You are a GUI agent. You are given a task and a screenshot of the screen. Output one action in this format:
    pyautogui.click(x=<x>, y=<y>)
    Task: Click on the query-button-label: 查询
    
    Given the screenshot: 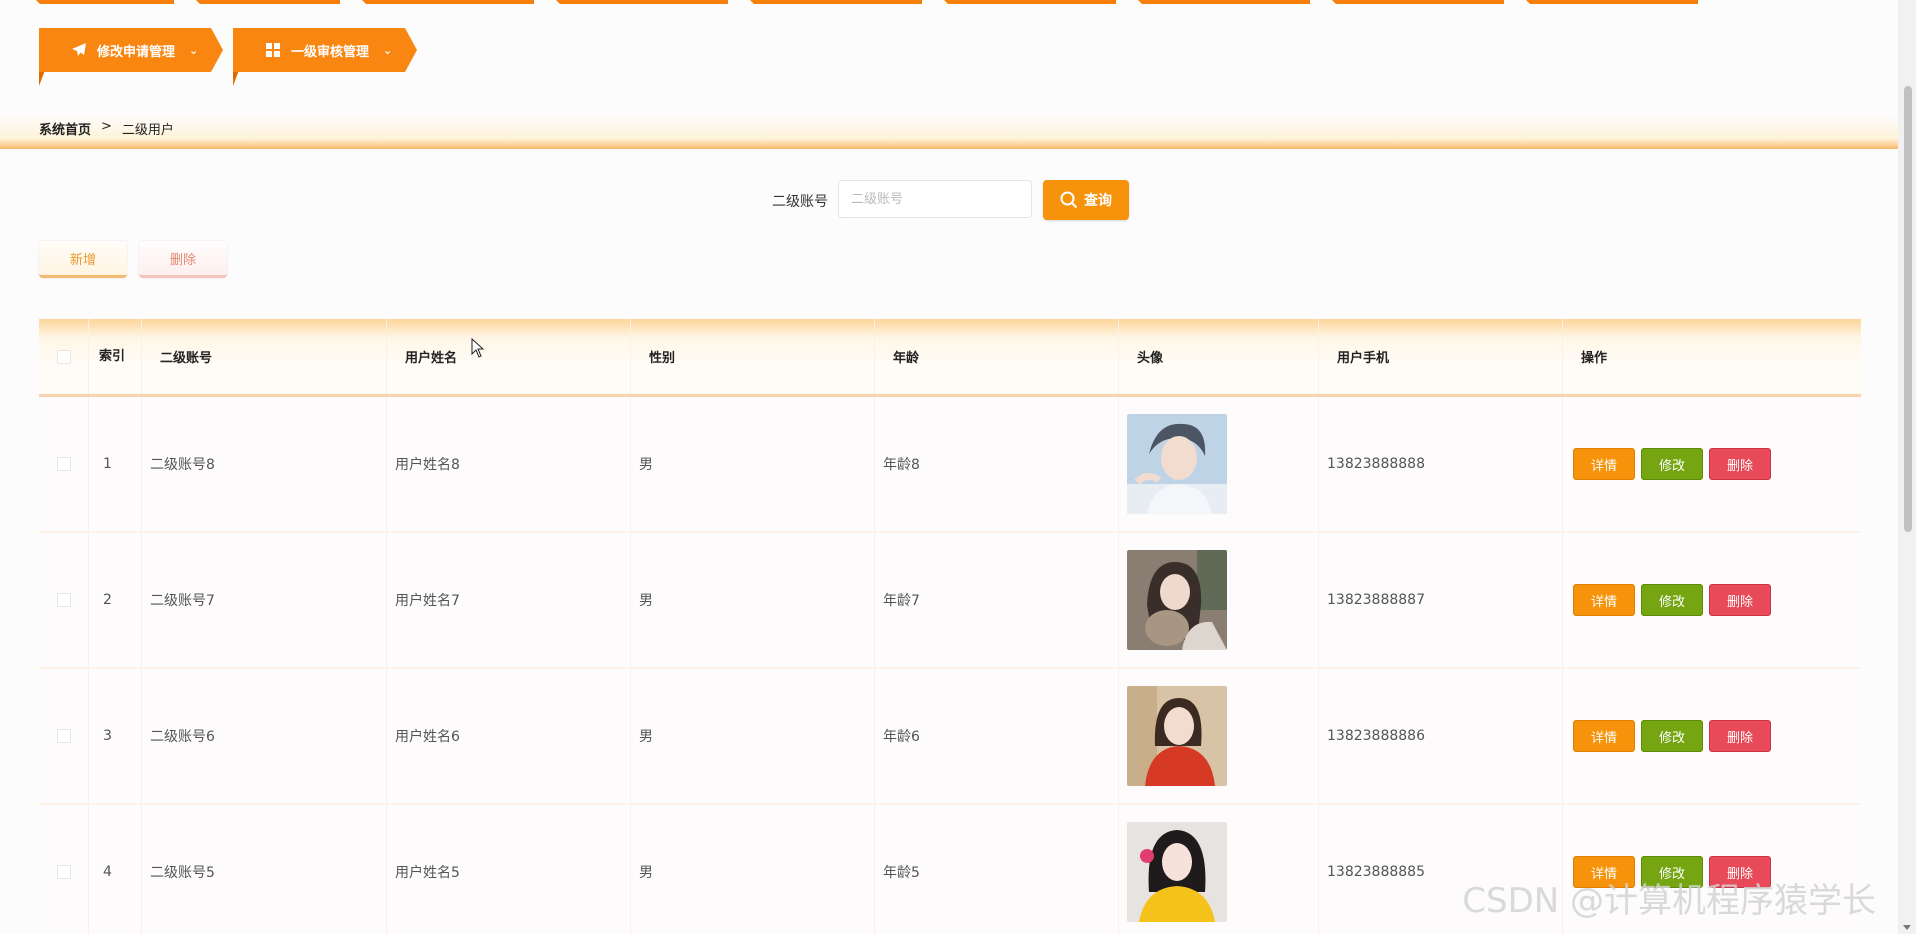 What is the action you would take?
    pyautogui.click(x=1098, y=201)
    